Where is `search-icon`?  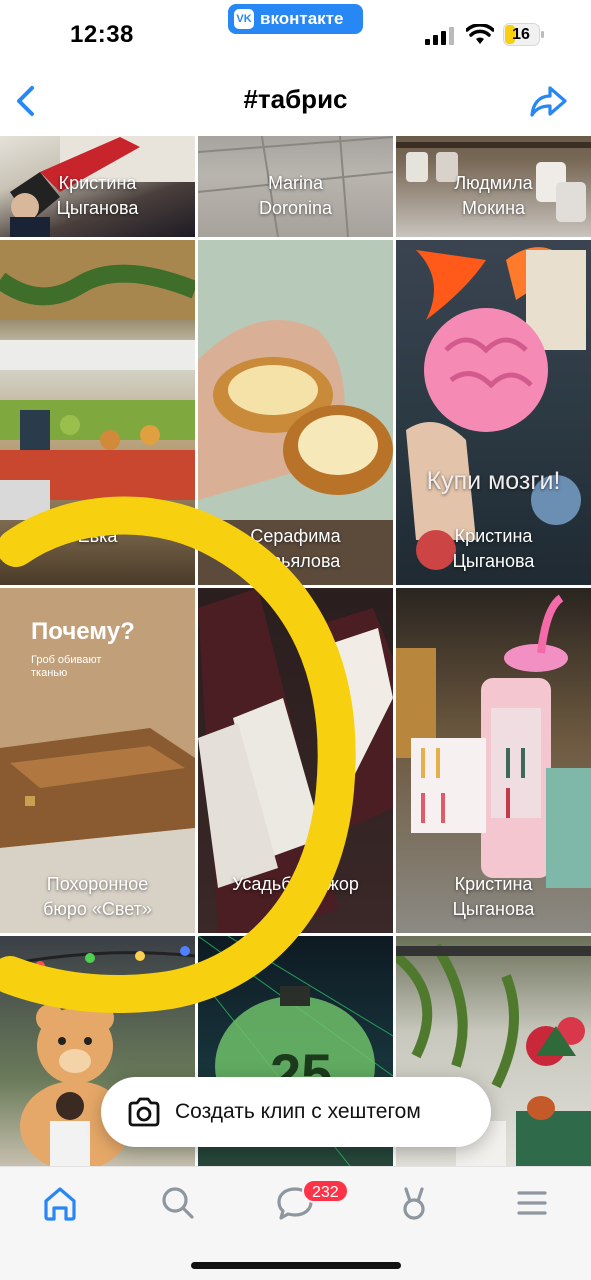
search-icon is located at coordinates (178, 1203).